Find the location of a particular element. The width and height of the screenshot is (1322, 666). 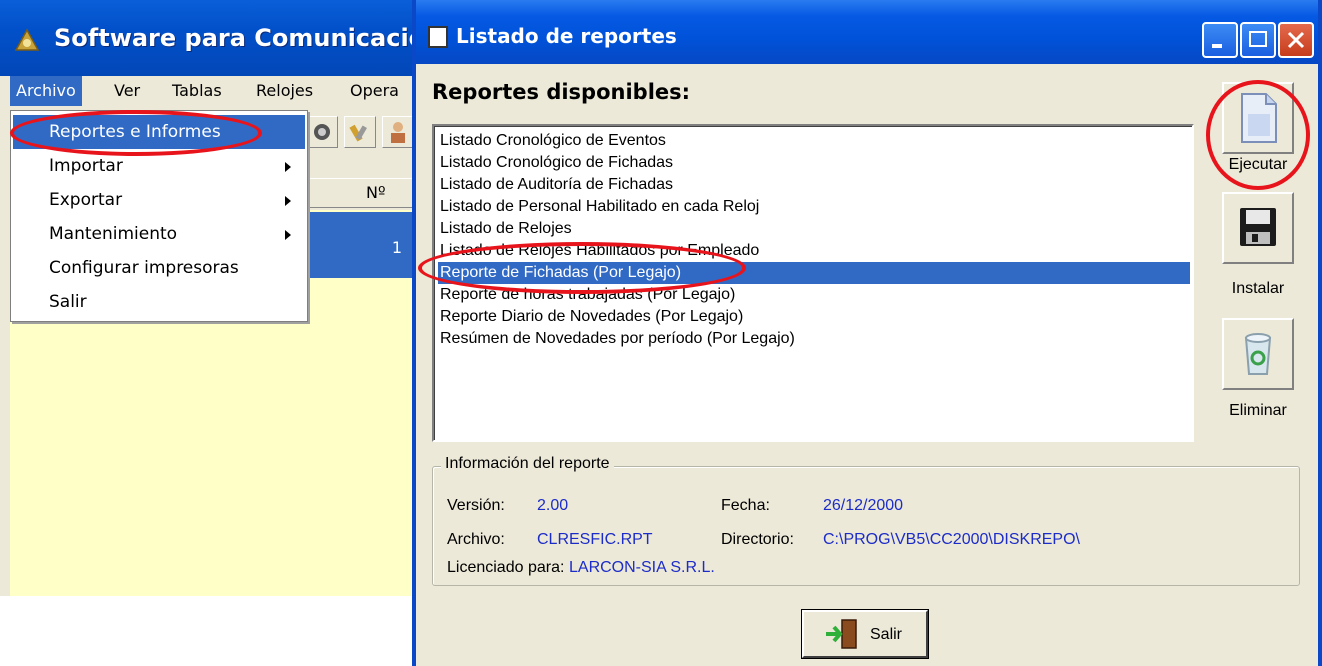

fecha-label: Fecha: is located at coordinates (745, 505).